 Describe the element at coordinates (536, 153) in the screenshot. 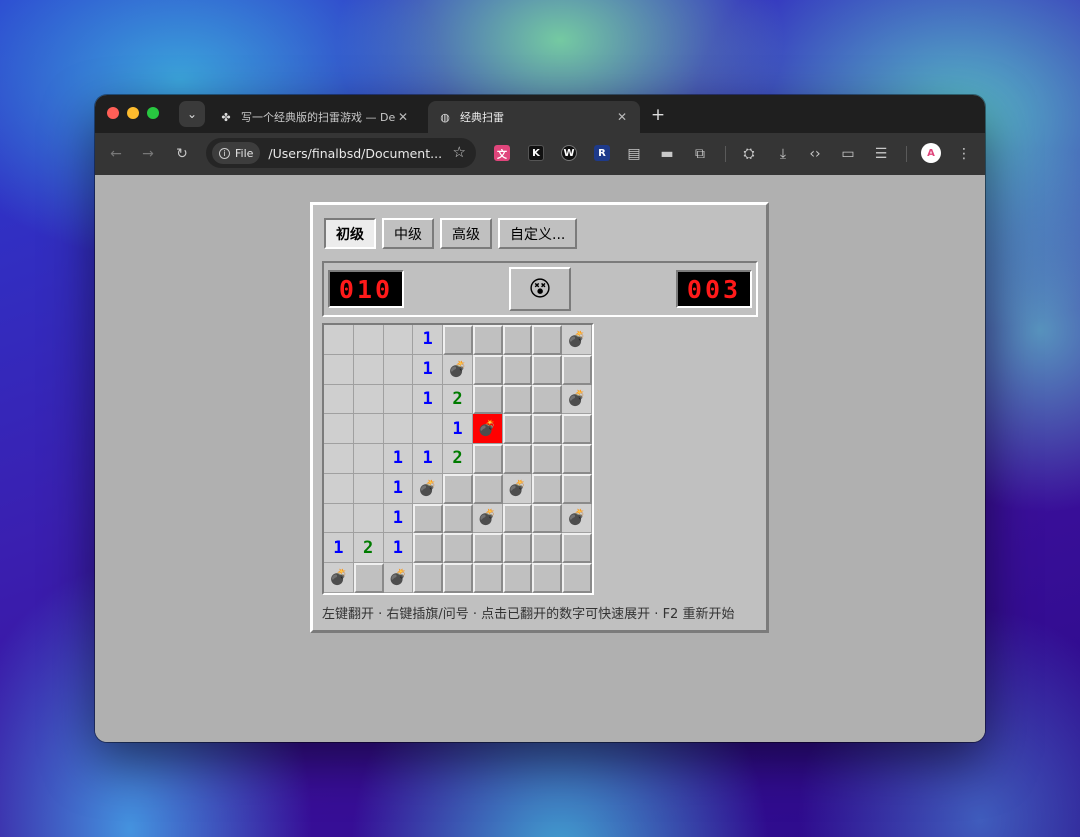

I see `extension-k-icon: K` at that location.